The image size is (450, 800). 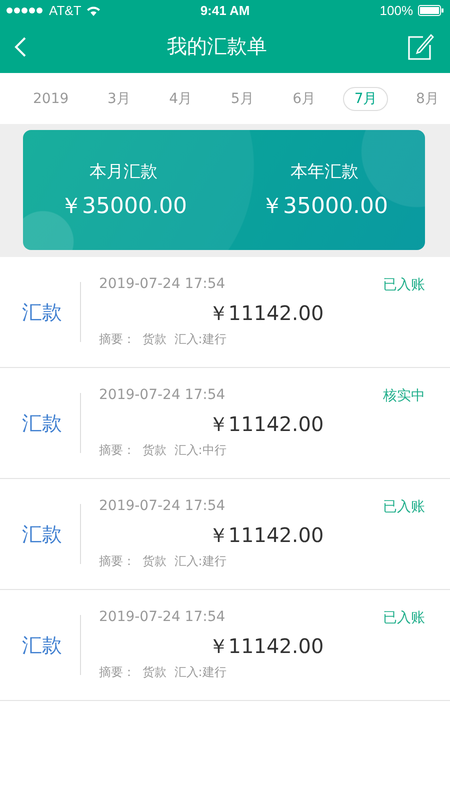 I want to click on battery-percent: 100%, so click(x=396, y=10).